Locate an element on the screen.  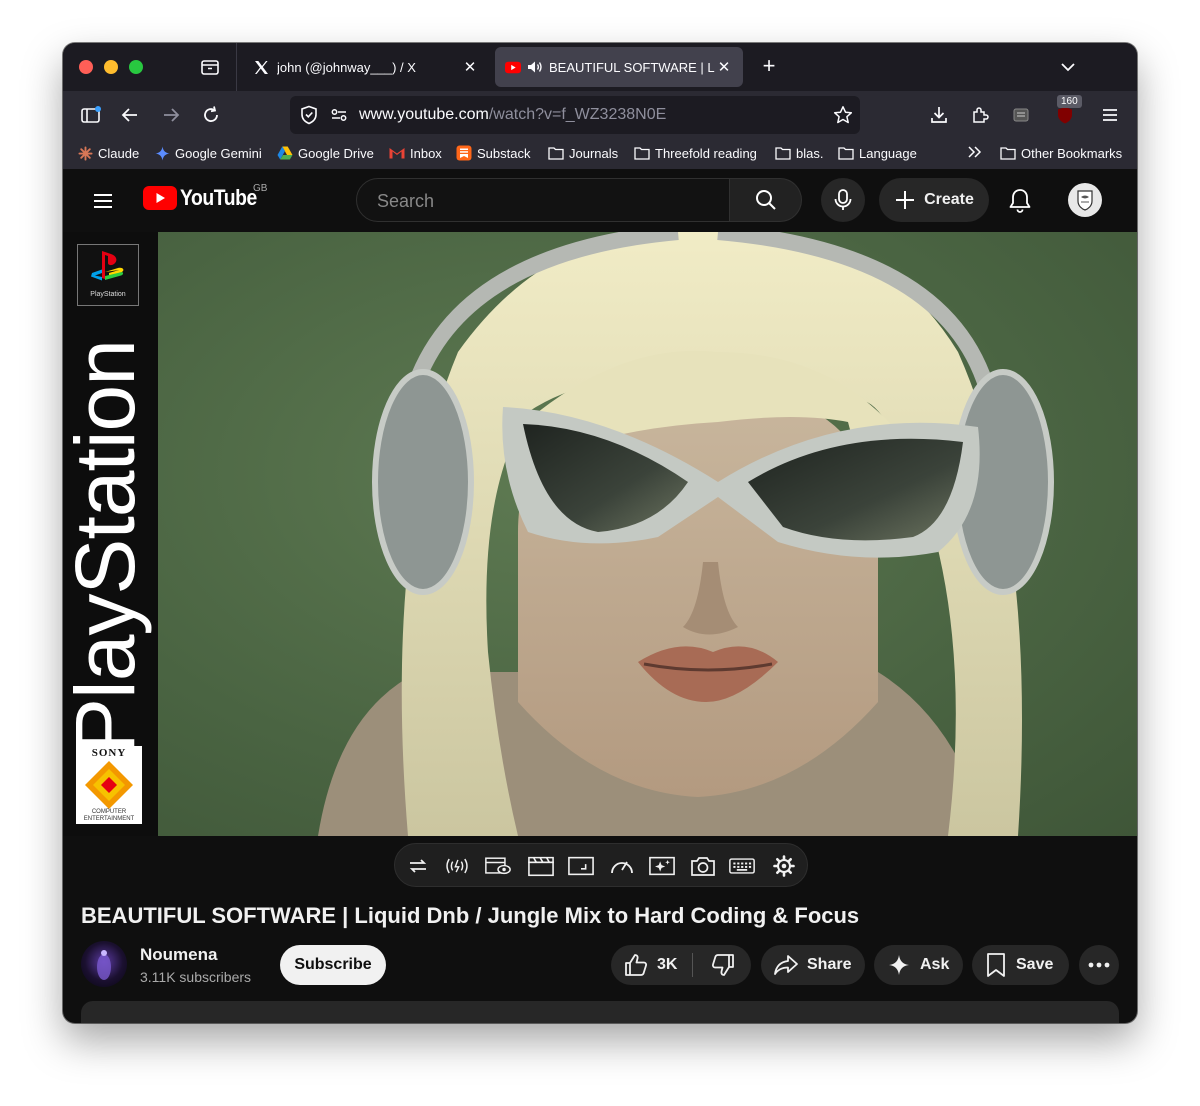
settings-gear-icon is located at coordinates (784, 866).